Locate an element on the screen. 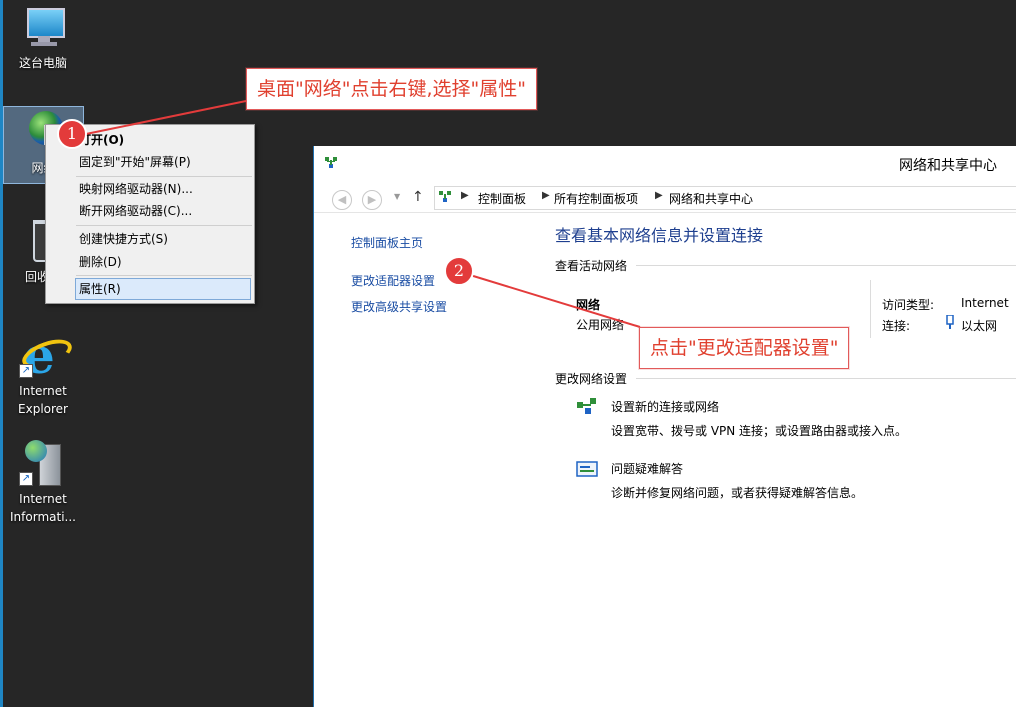 The height and width of the screenshot is (707, 1016). step-badge-1: 1 is located at coordinates (72, 134).